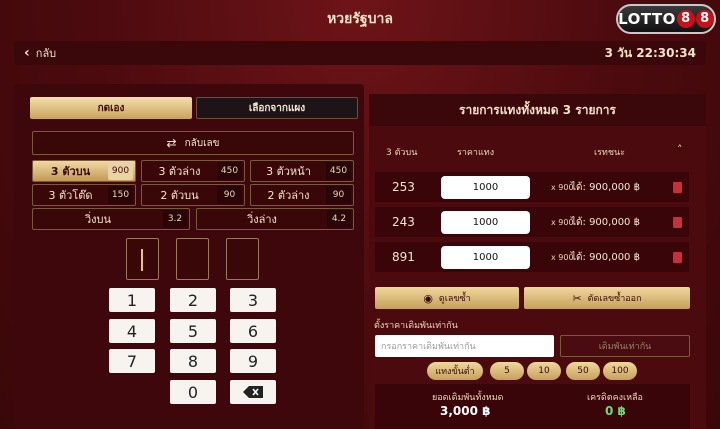  Describe the element at coordinates (615, 411) in the screenshot. I see `credit-value: 0 ฿` at that location.